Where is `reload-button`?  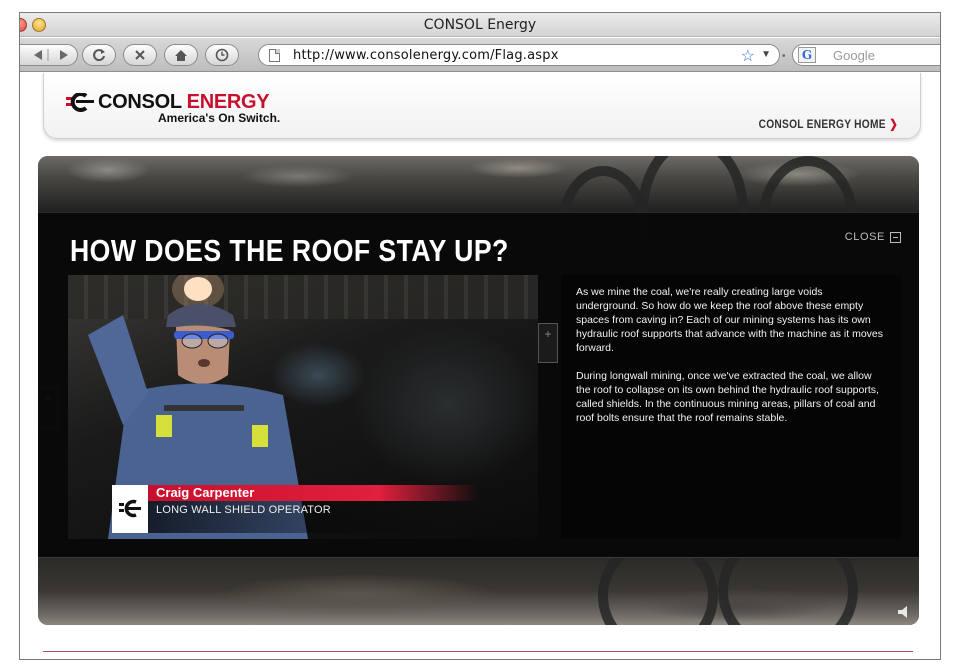
reload-button is located at coordinates (99, 55).